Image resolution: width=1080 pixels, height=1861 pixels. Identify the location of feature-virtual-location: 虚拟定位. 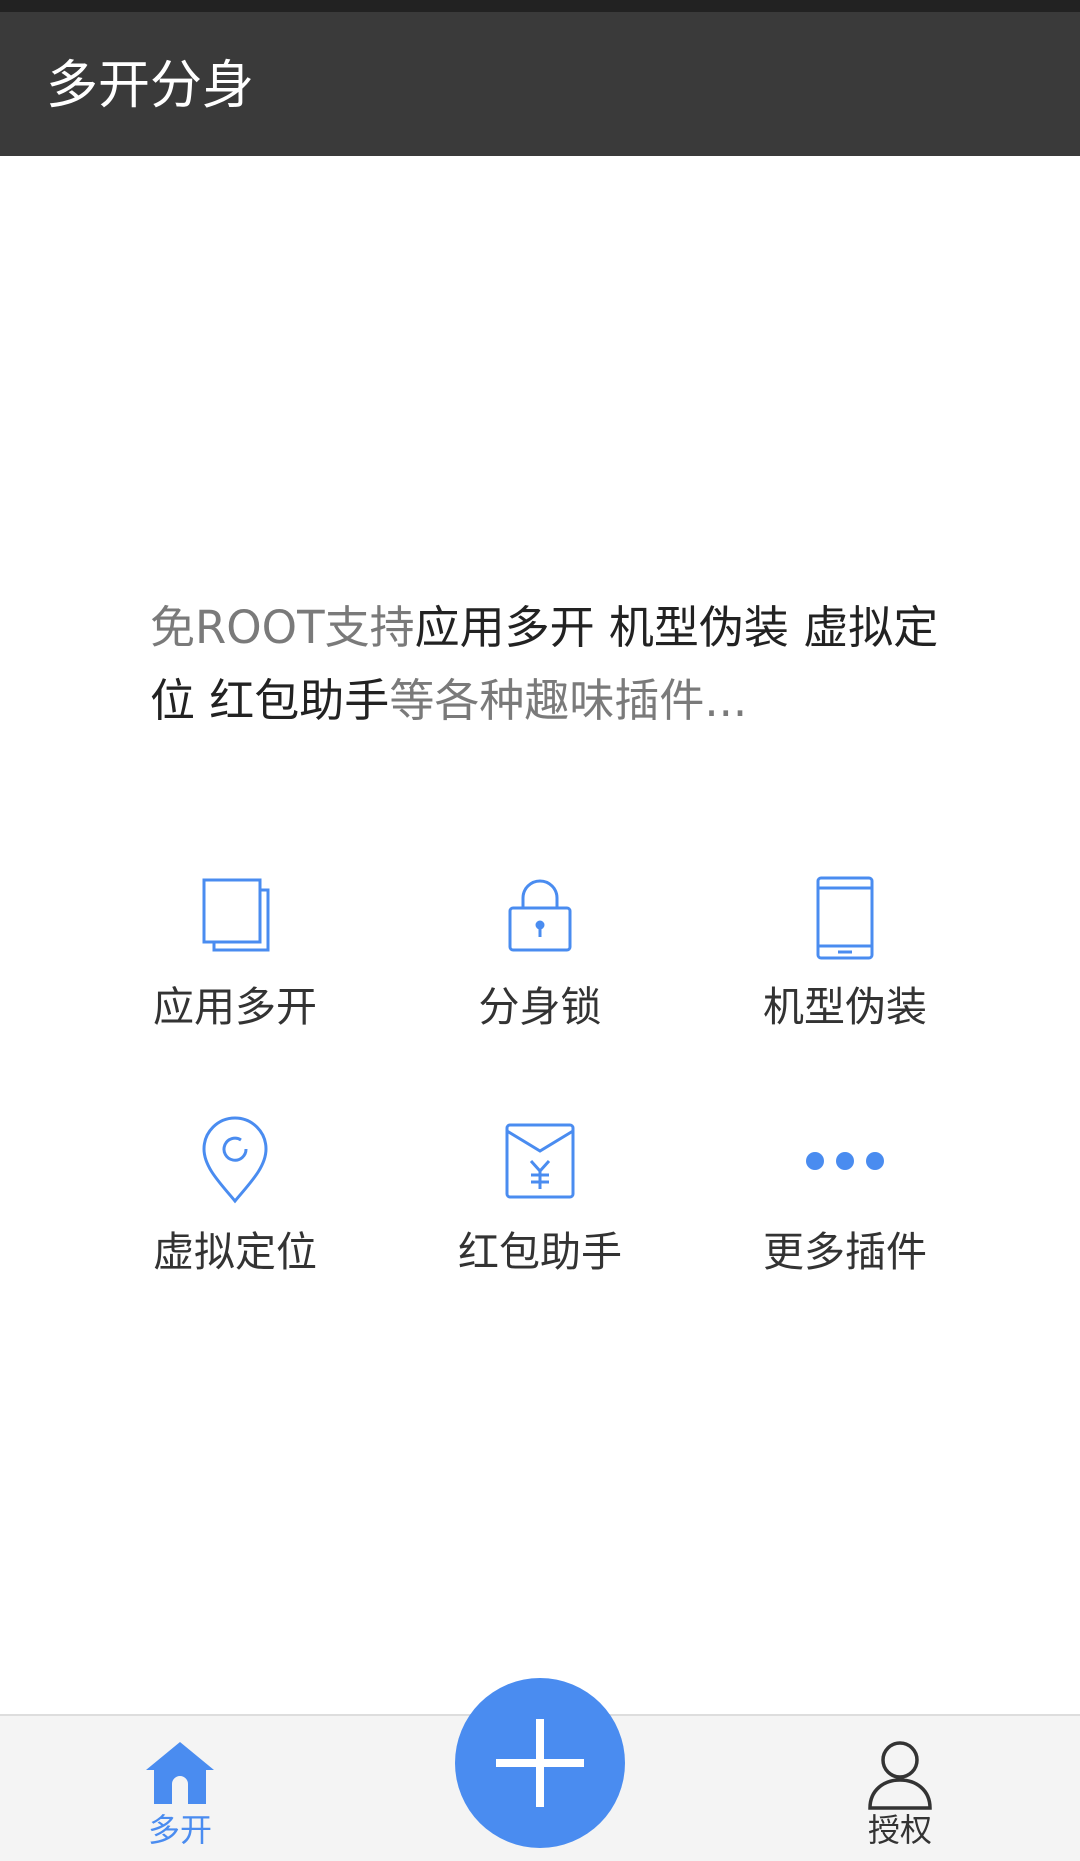
(235, 1205).